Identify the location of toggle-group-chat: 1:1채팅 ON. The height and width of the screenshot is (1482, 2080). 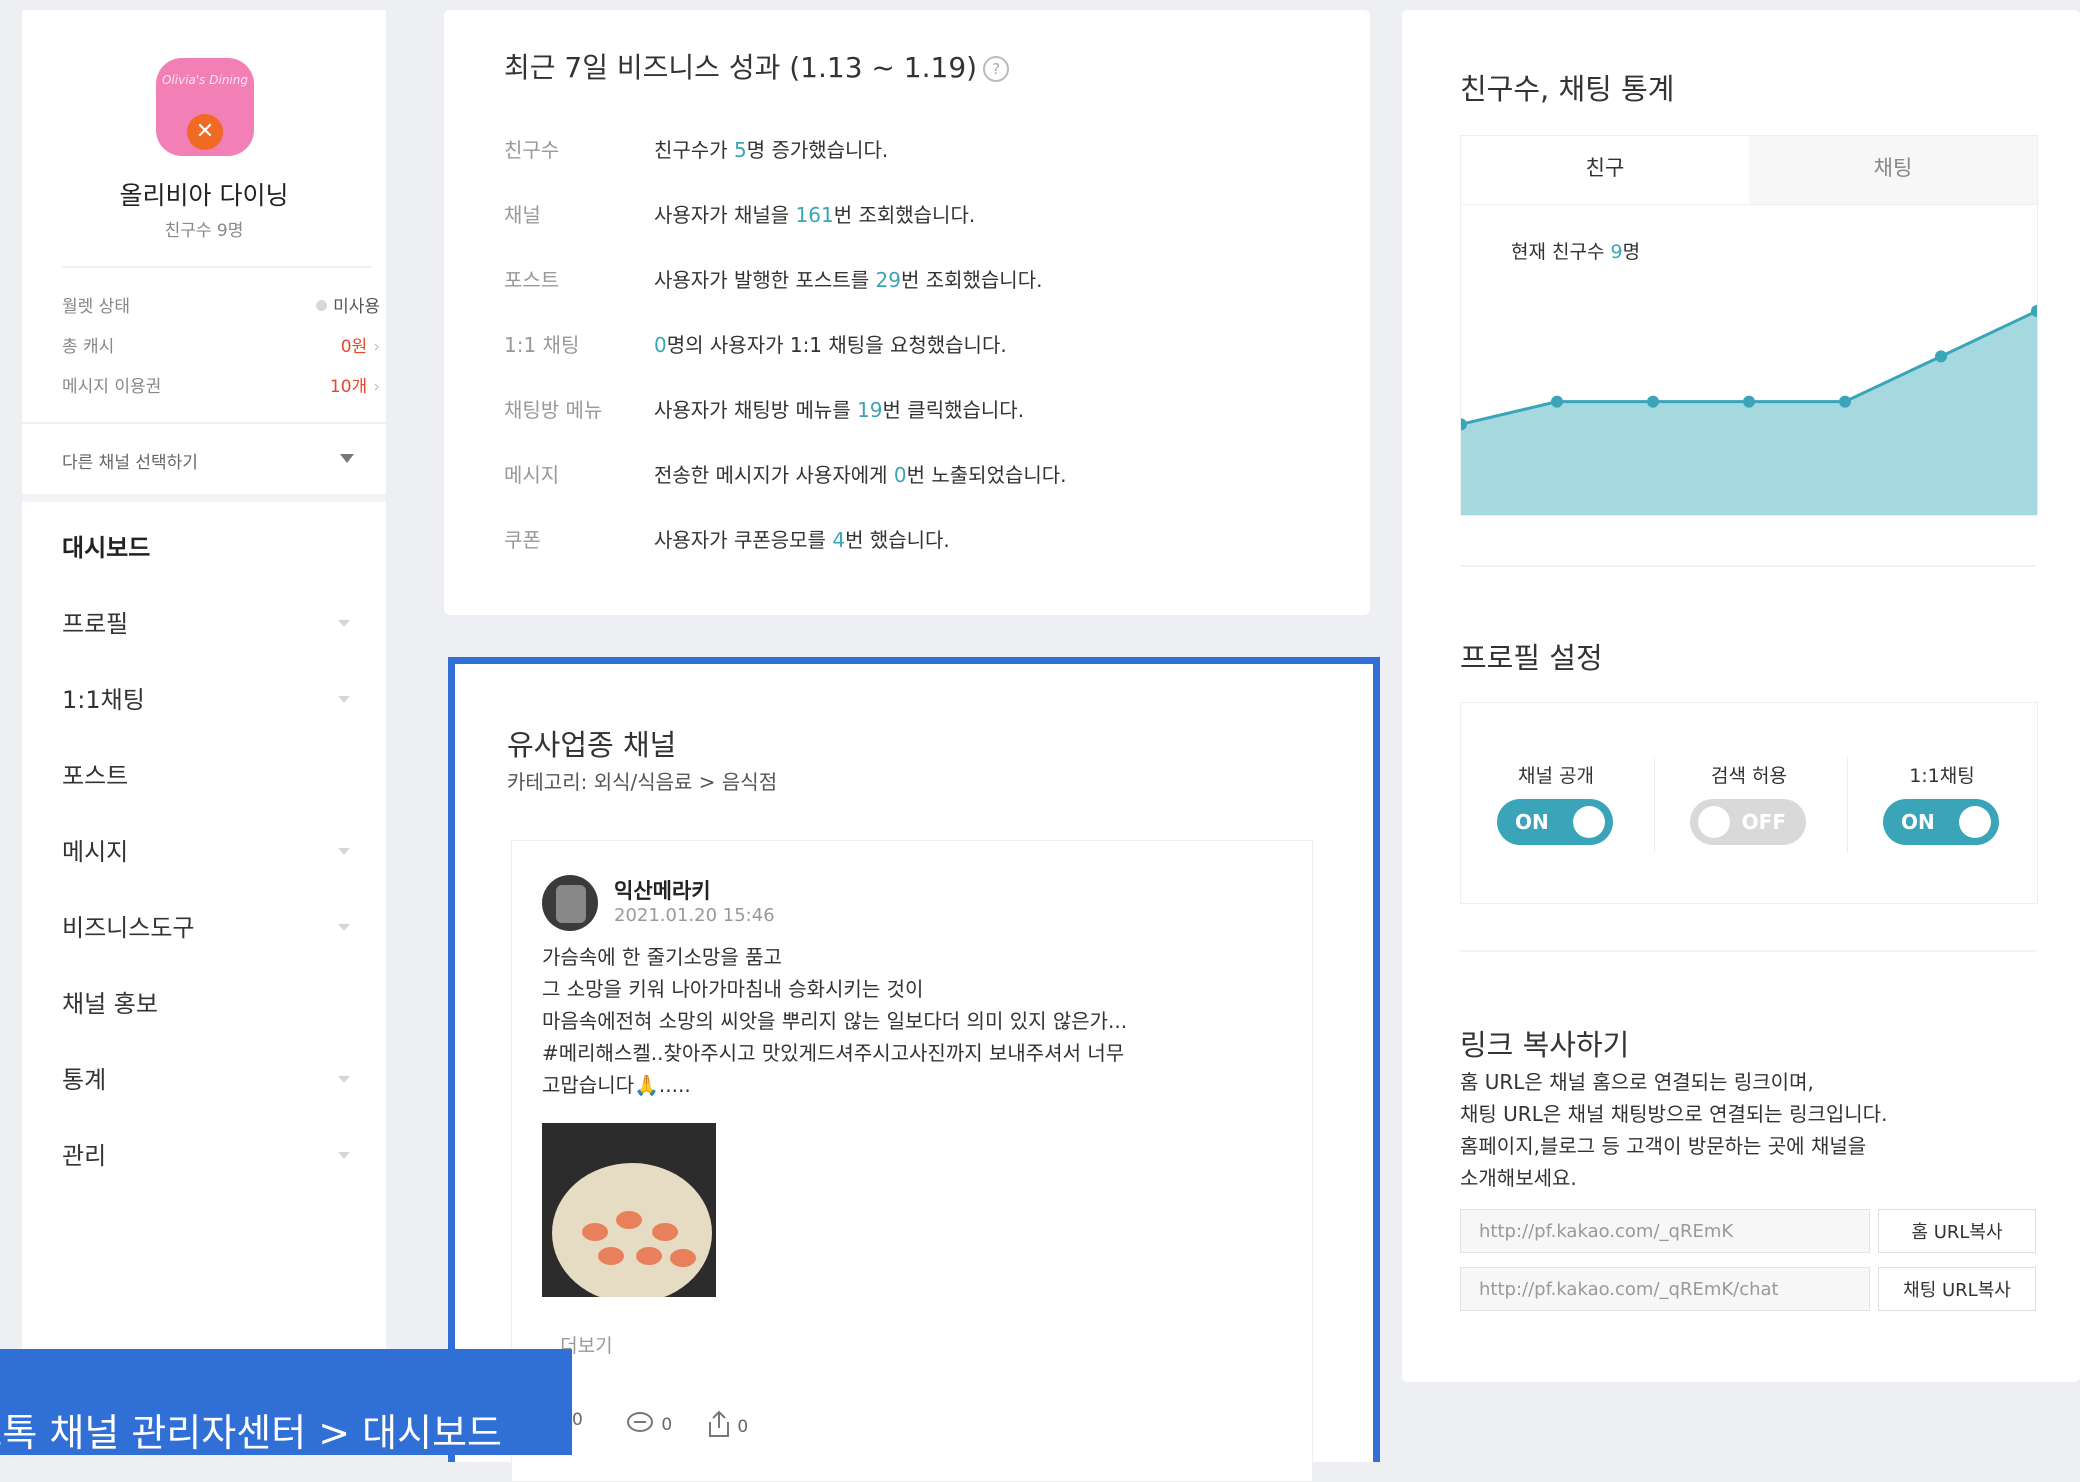
(1942, 803).